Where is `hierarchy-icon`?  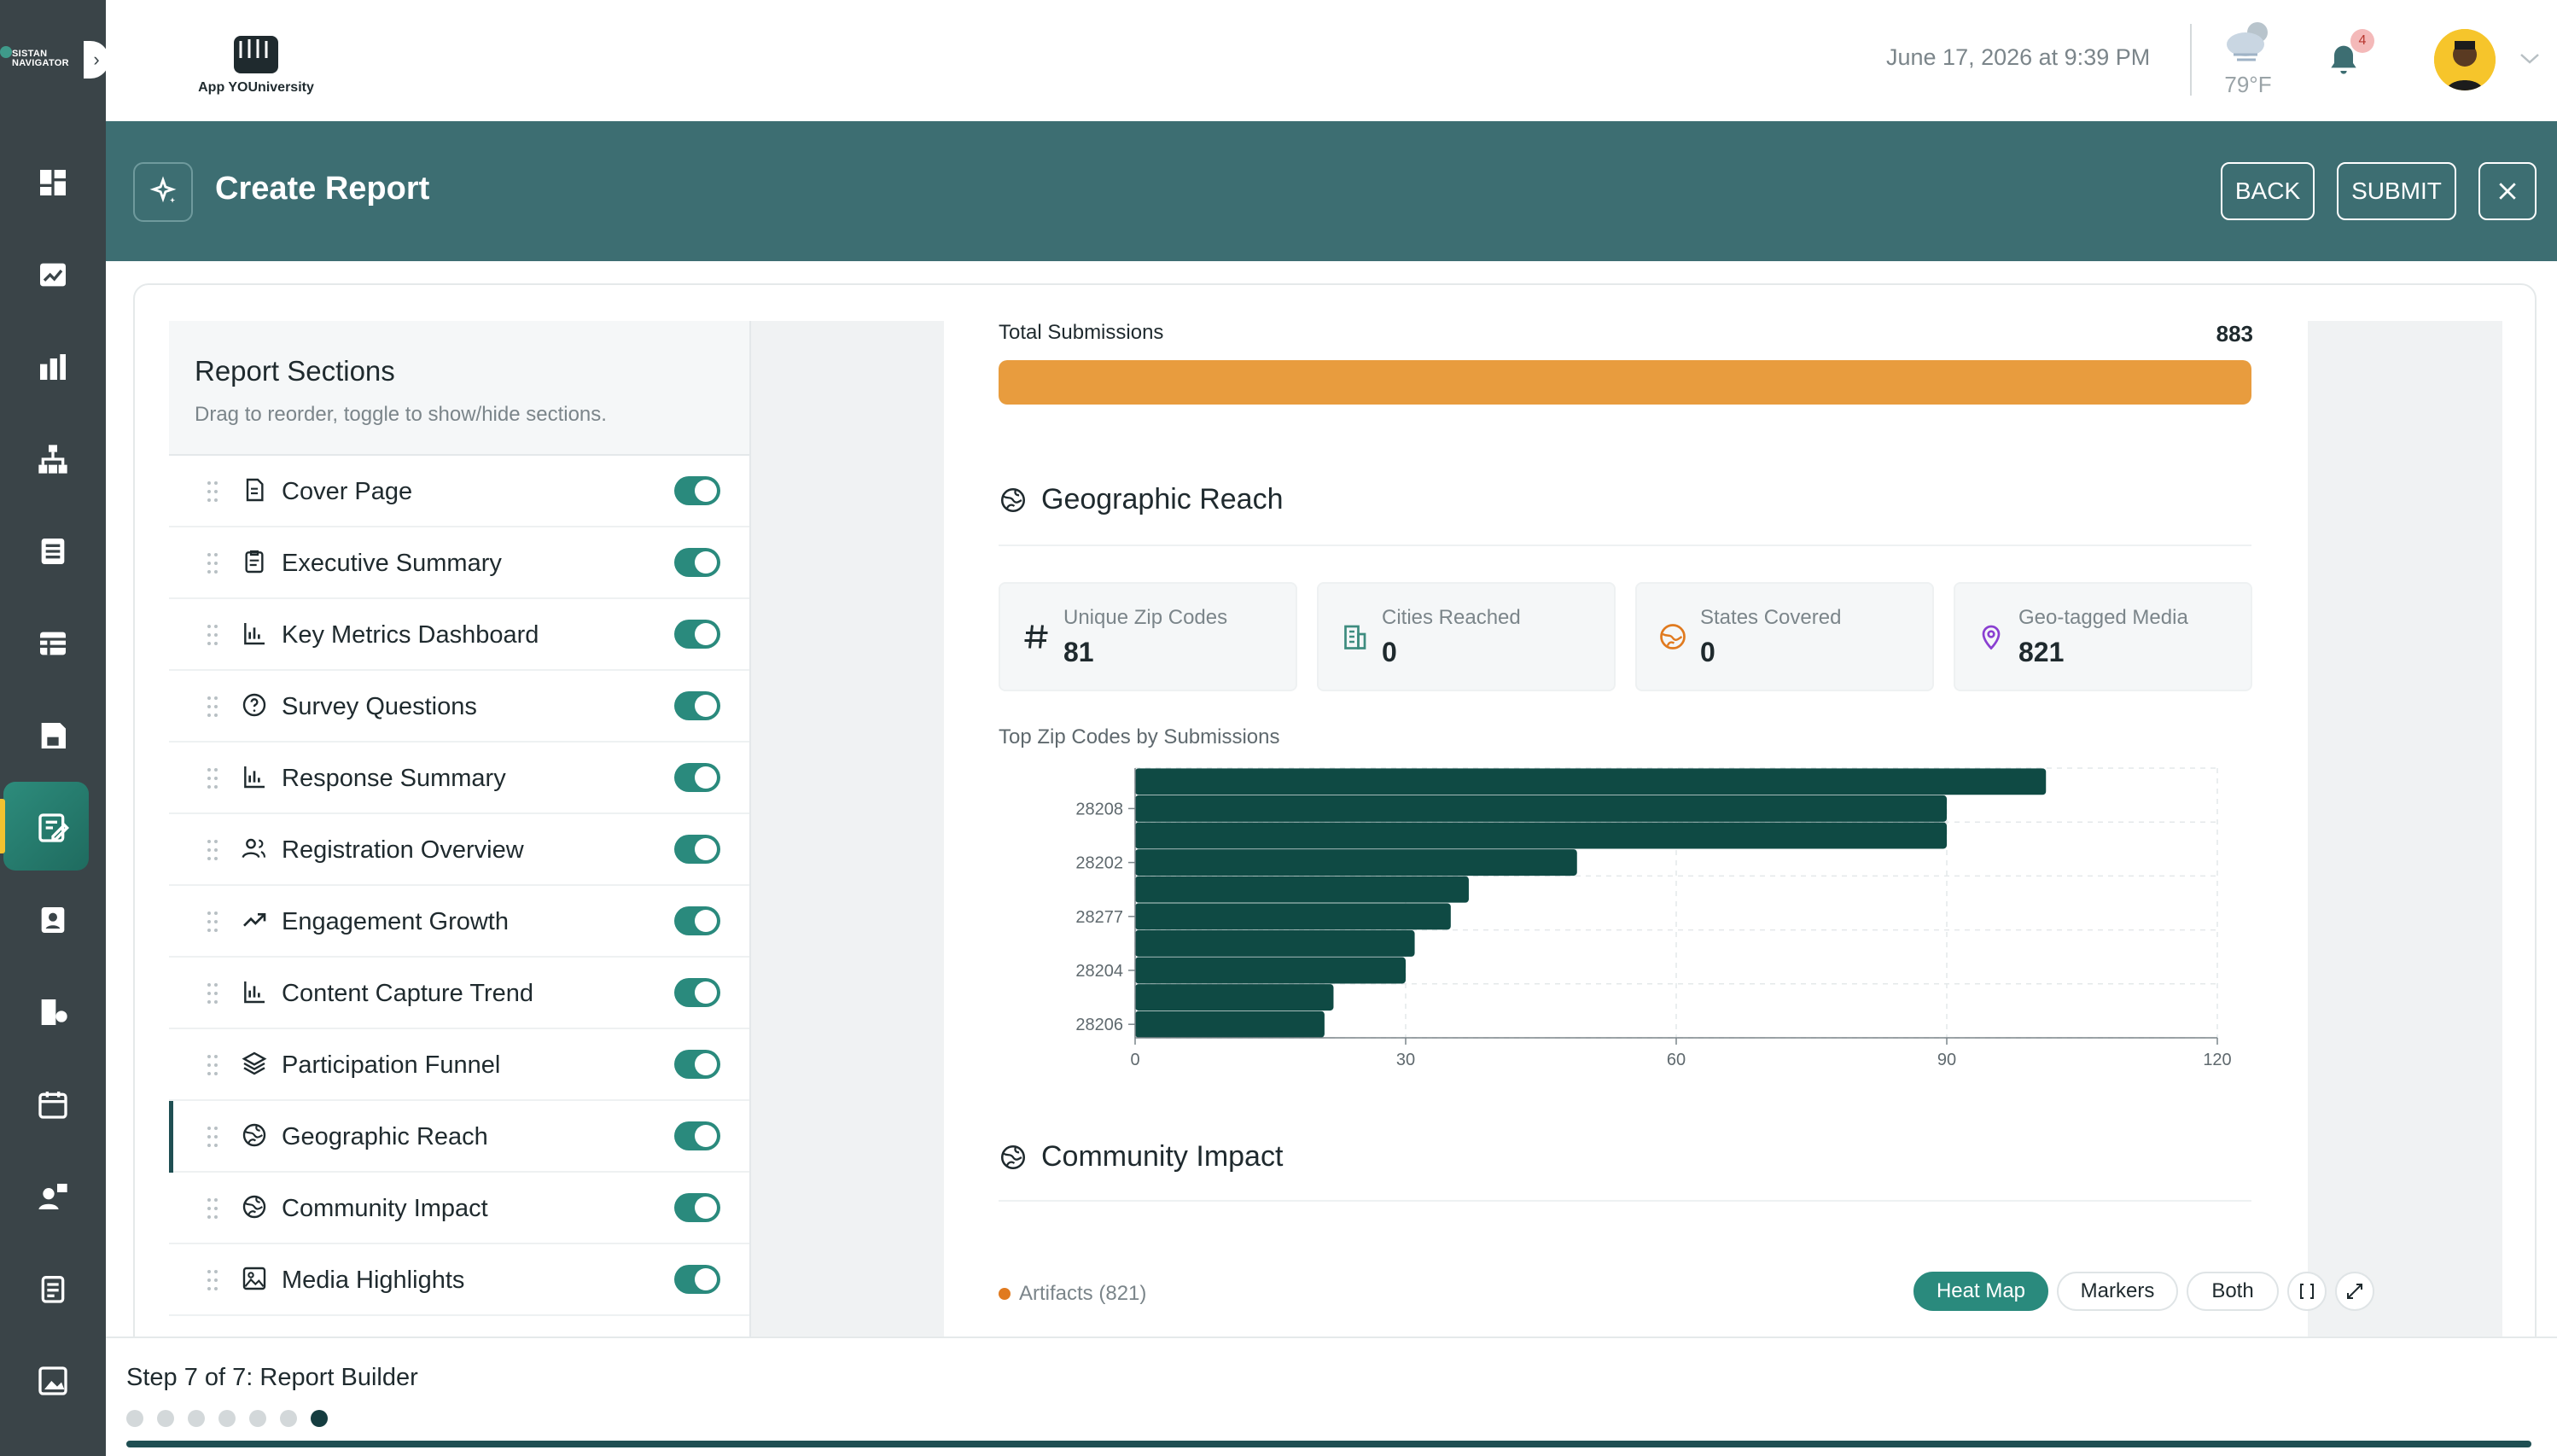 hierarchy-icon is located at coordinates (53, 459).